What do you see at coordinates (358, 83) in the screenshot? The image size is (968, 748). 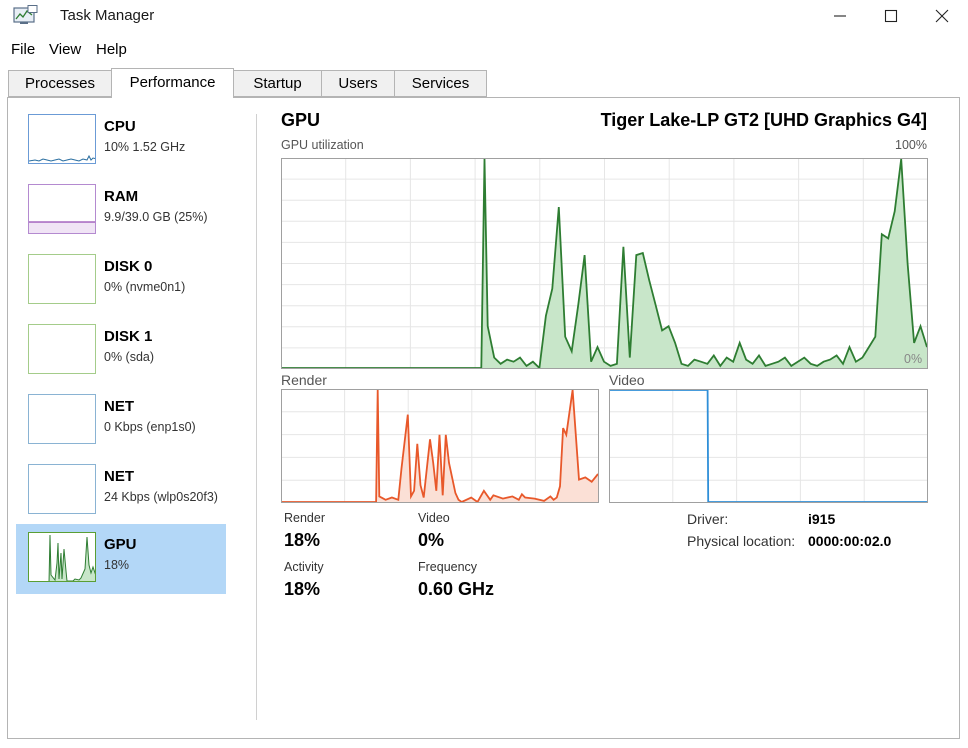 I see `tab-users: Users` at bounding box center [358, 83].